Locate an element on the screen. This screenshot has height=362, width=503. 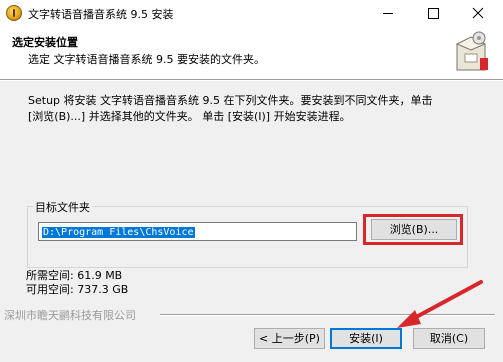
install-button: 安装(I) is located at coordinates (366, 338).